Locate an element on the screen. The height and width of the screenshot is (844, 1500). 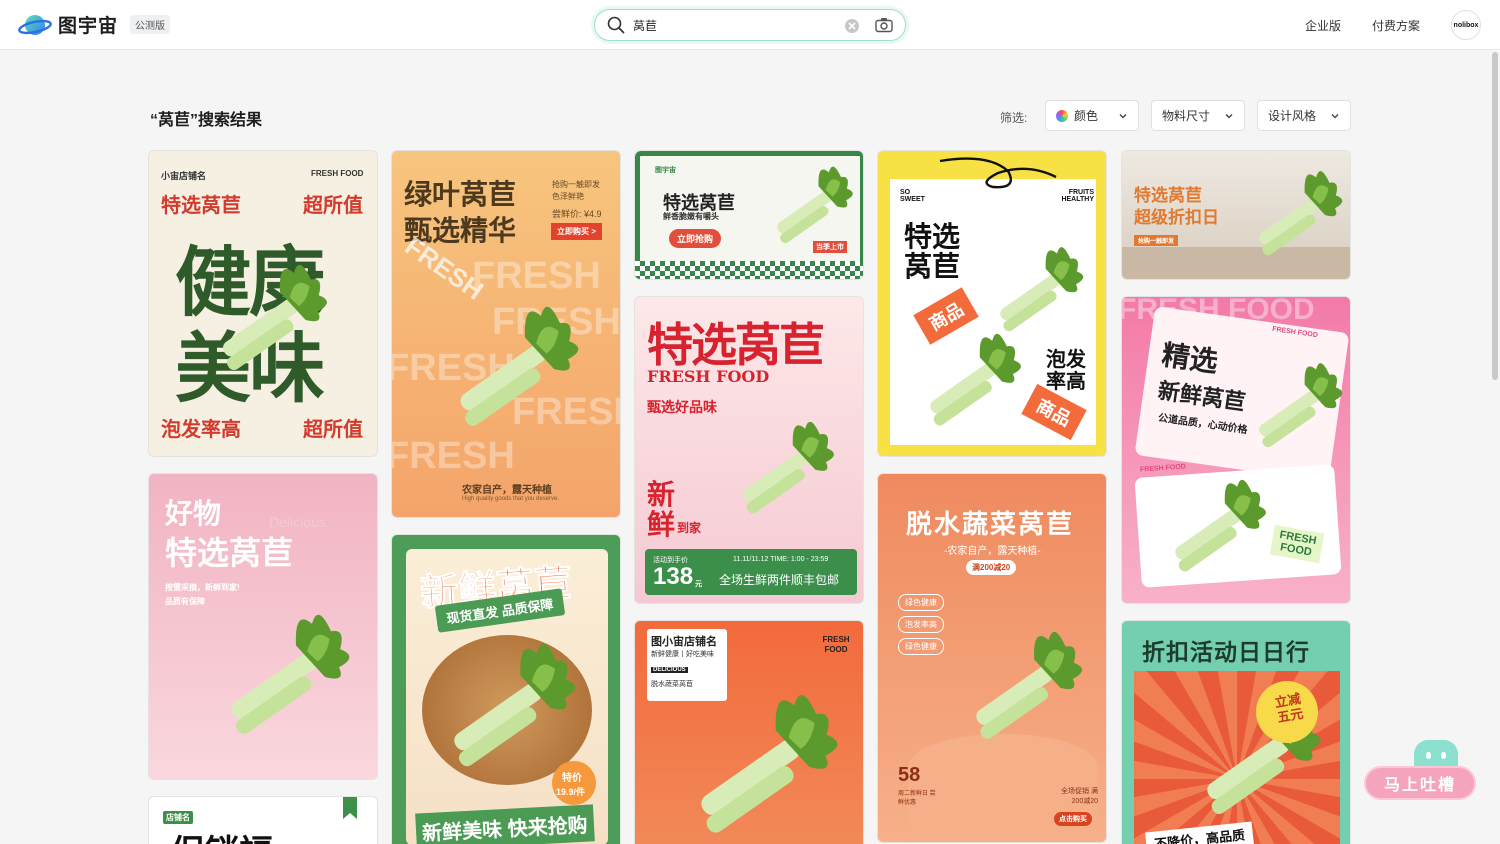
color-filter-dropdown: 颜色 is located at coordinates (1092, 115).